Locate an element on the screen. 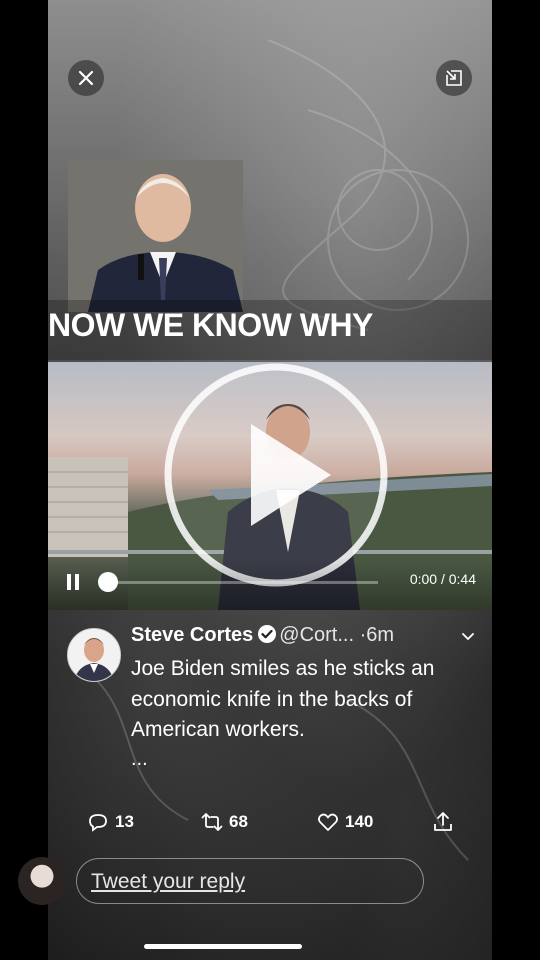 The width and height of the screenshot is (540, 960). retweet-icon is located at coordinates (212, 822).